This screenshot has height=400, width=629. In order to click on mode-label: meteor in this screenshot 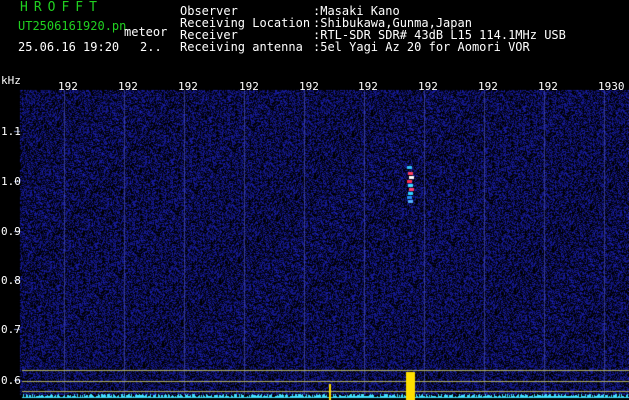, I will do `click(146, 32)`.